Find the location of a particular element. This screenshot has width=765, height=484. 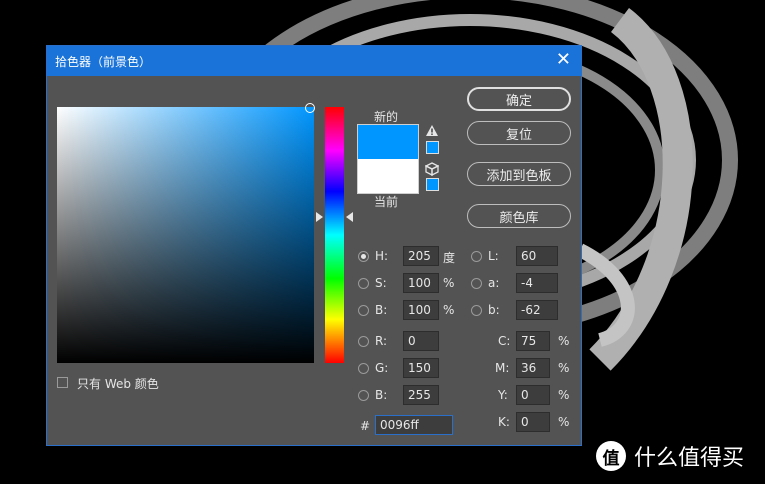

hue-slider is located at coordinates (334, 235).